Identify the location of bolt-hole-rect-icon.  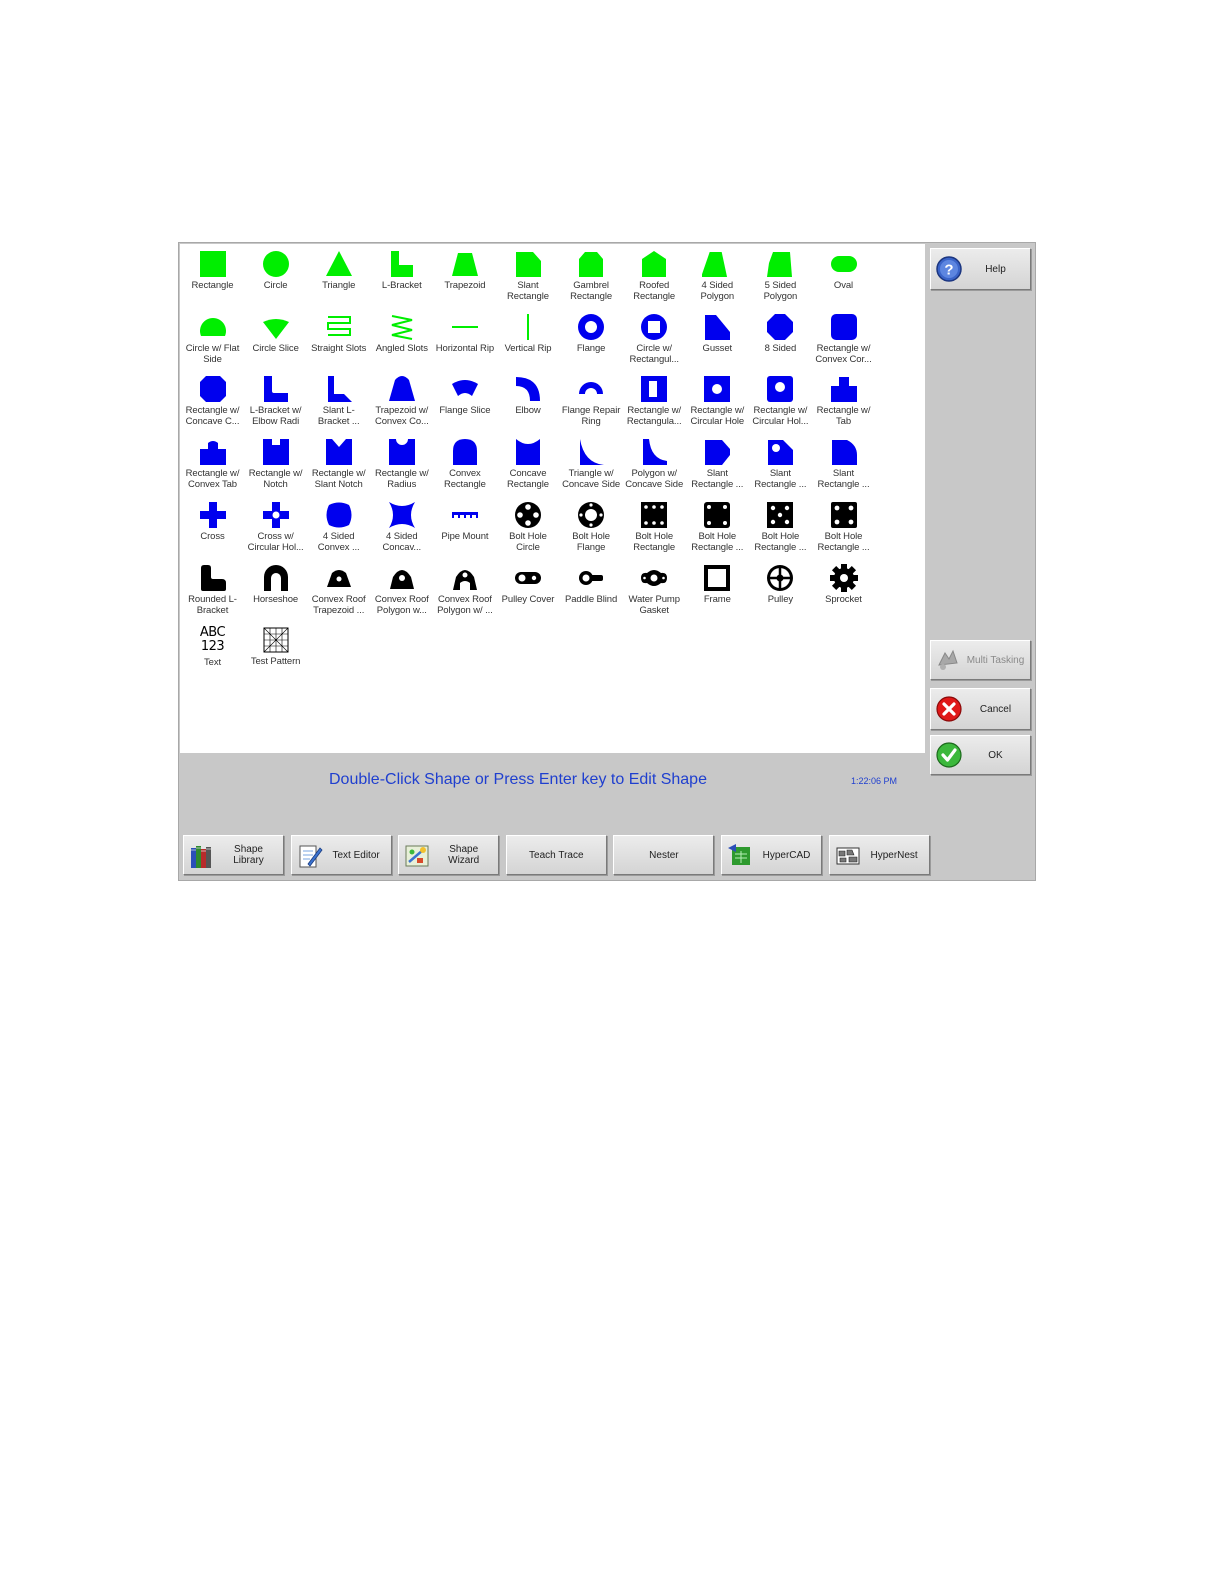
(654, 514).